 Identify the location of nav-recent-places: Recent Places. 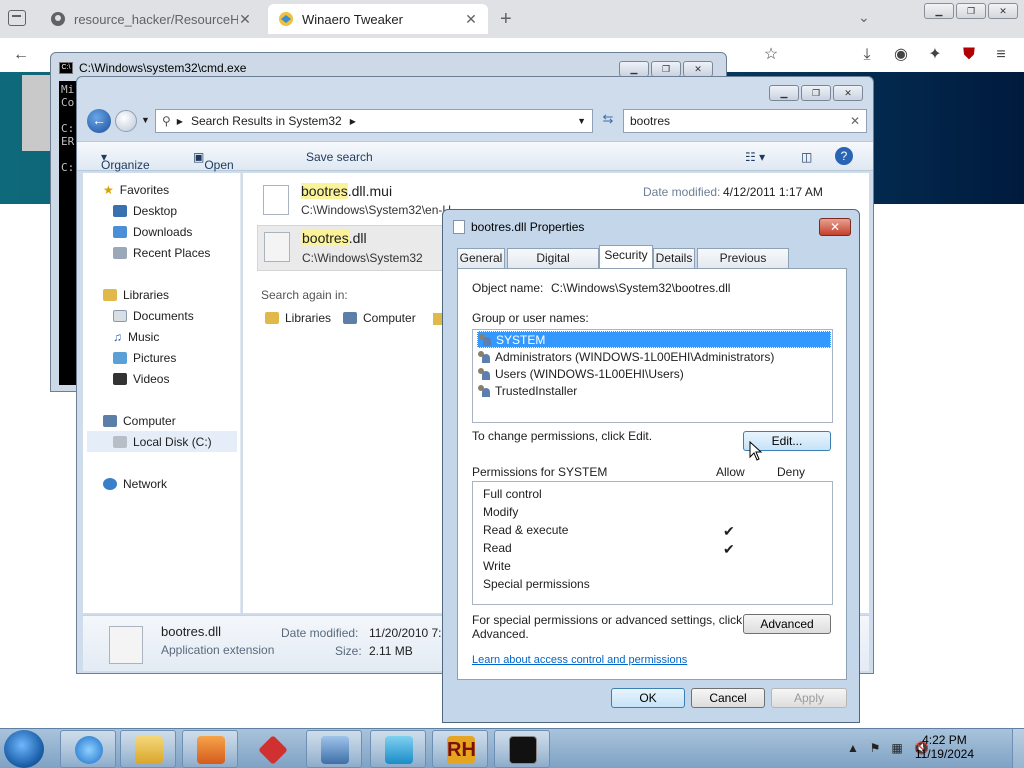
(161, 253).